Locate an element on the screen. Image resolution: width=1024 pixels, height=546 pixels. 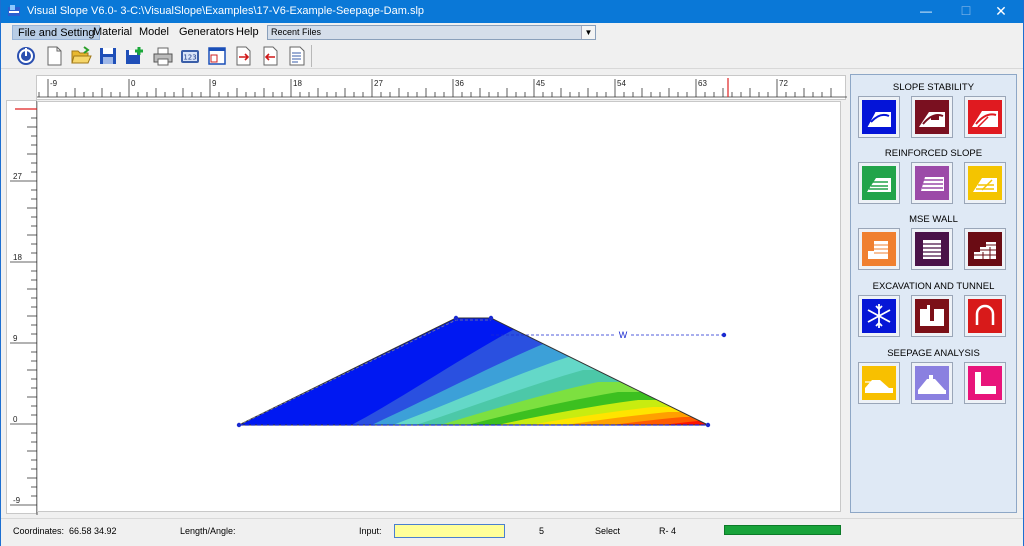
horizontal-ruler-scale: -9 0 9 18 27 36 45 54 63 72 is located at coordinates (442, 88).